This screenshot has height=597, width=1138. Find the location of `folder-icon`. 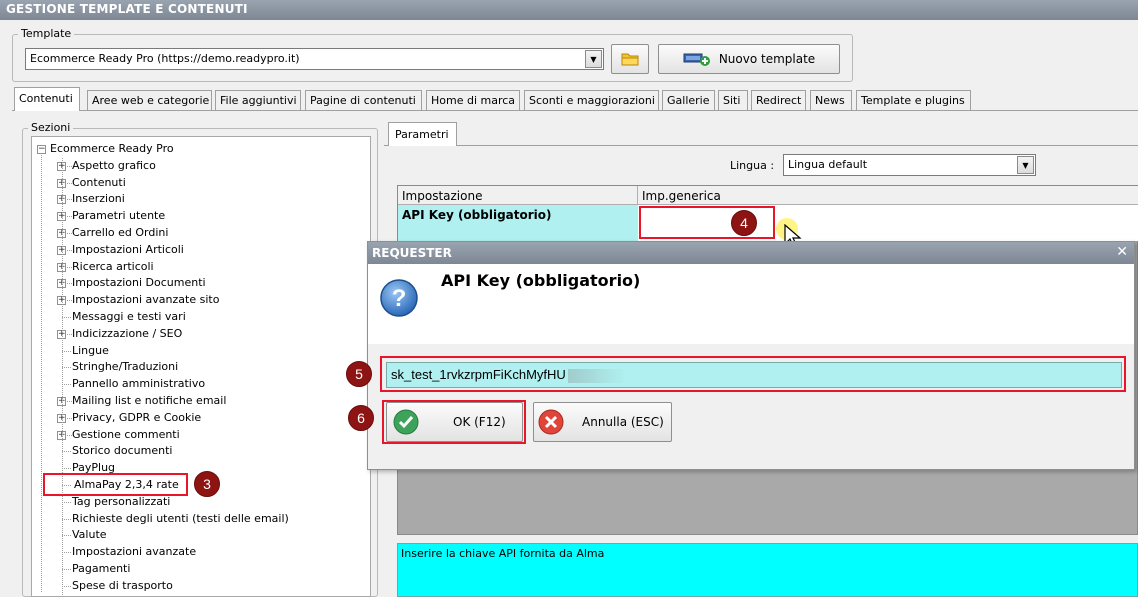

folder-icon is located at coordinates (630, 59).